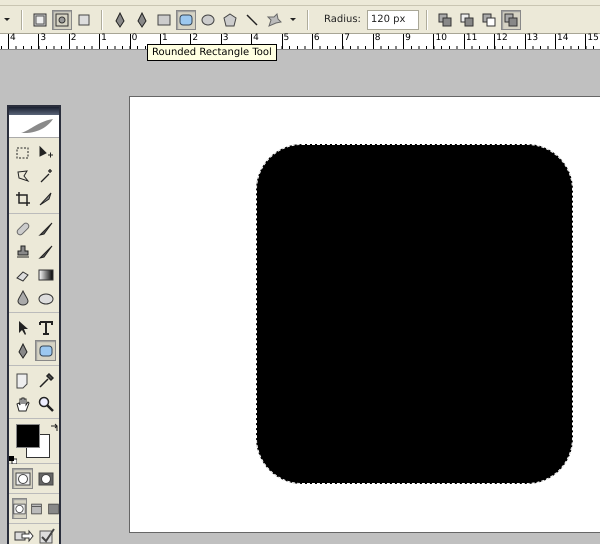  I want to click on text-tool-icon, so click(46, 328).